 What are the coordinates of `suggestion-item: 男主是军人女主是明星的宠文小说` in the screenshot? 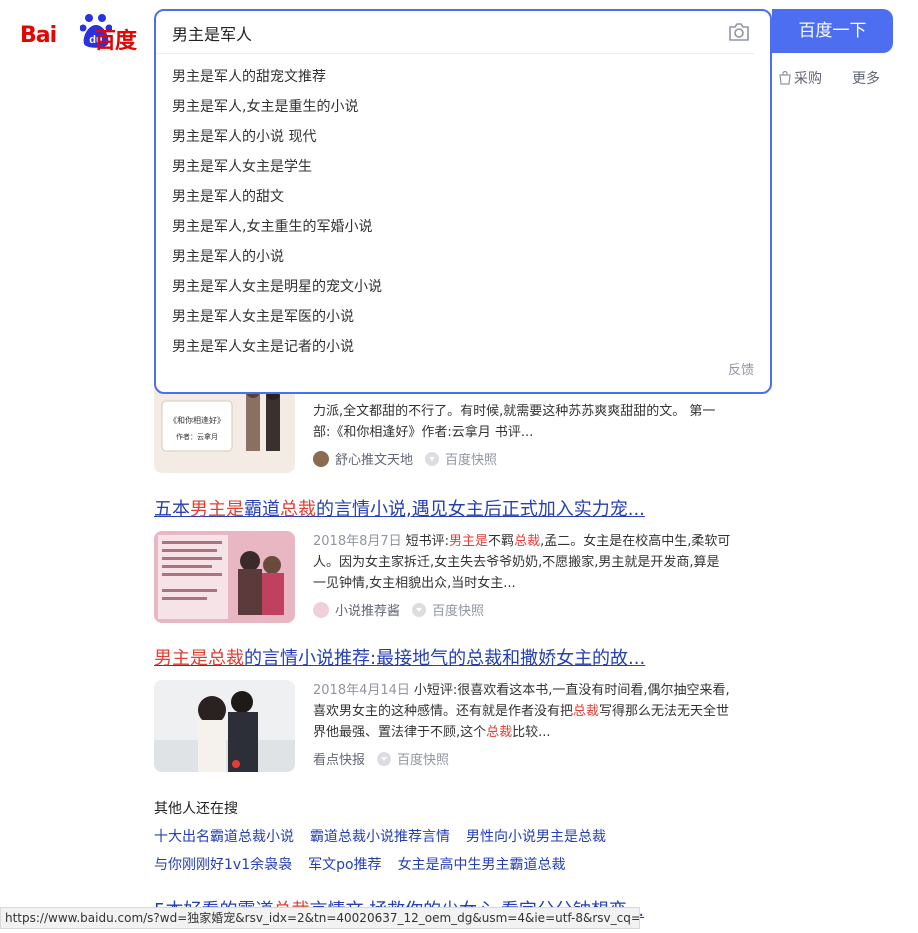 It's located at (463, 287).